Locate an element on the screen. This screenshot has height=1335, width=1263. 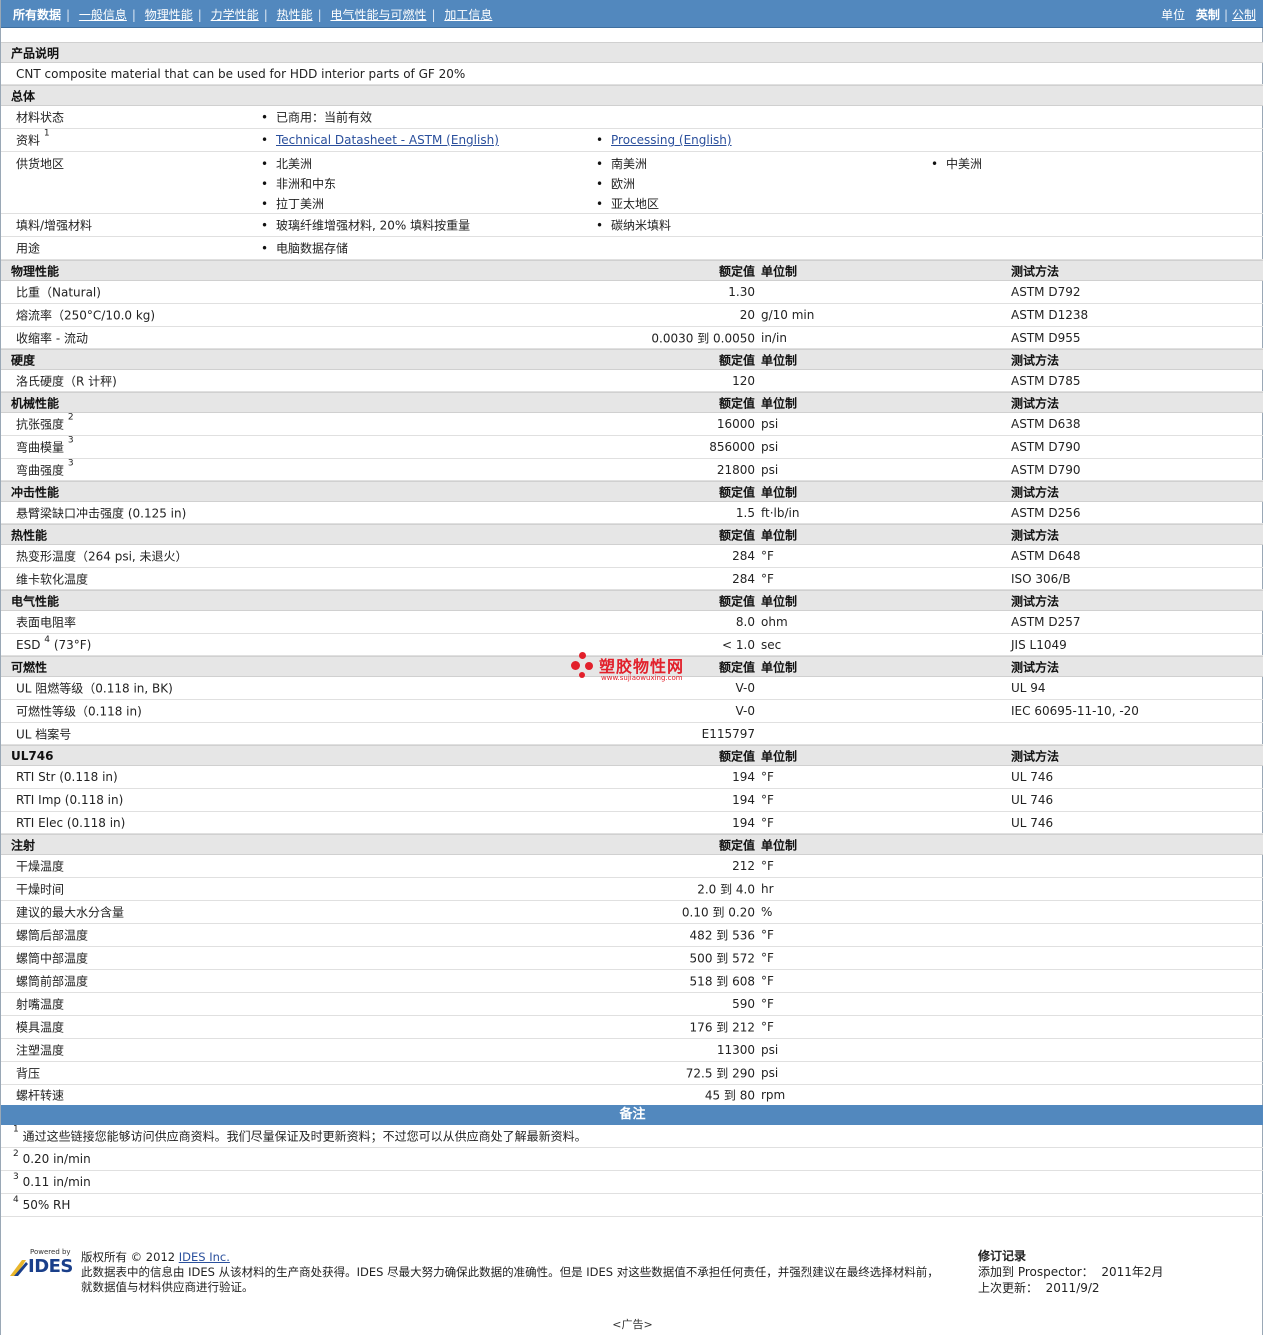
property-test-method: UL 746 is located at coordinates (1032, 777).